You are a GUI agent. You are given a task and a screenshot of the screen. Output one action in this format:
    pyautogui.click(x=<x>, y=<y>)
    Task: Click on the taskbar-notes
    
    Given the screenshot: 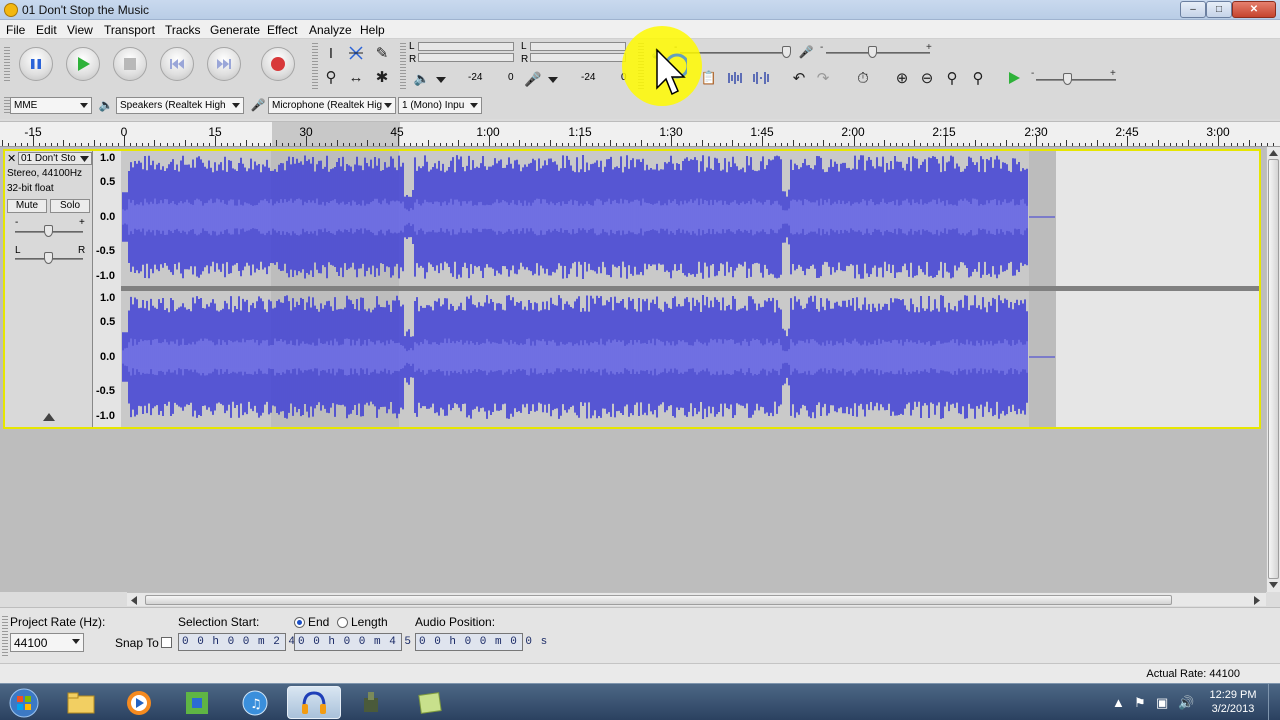 What is the action you would take?
    pyautogui.click(x=430, y=702)
    